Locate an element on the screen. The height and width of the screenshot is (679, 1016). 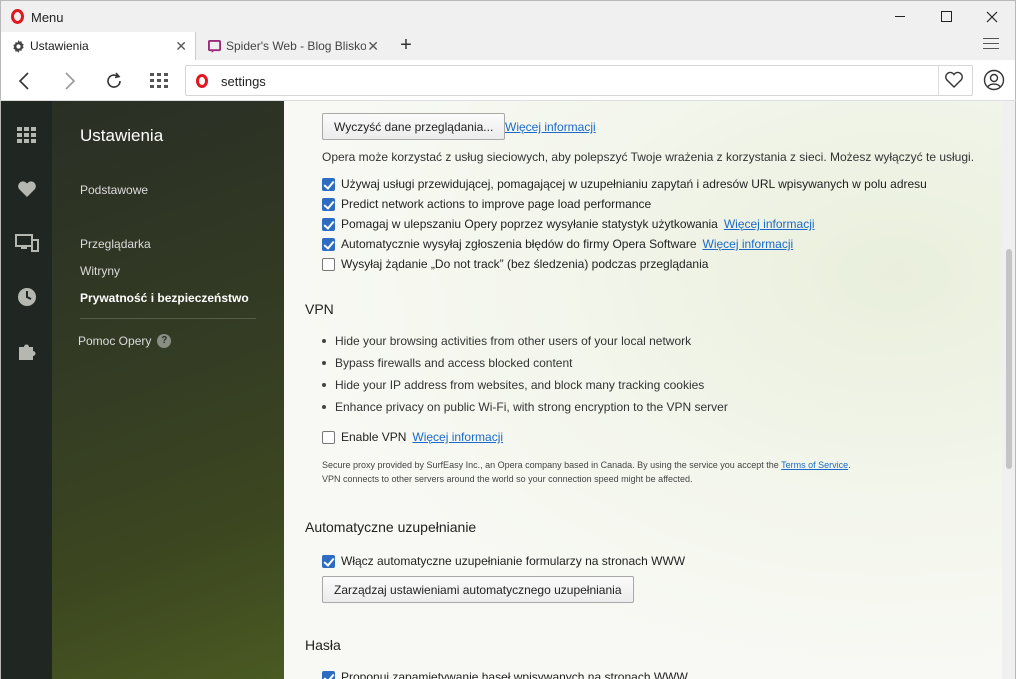
passwords-heading: Hasła is located at coordinates (323, 645).